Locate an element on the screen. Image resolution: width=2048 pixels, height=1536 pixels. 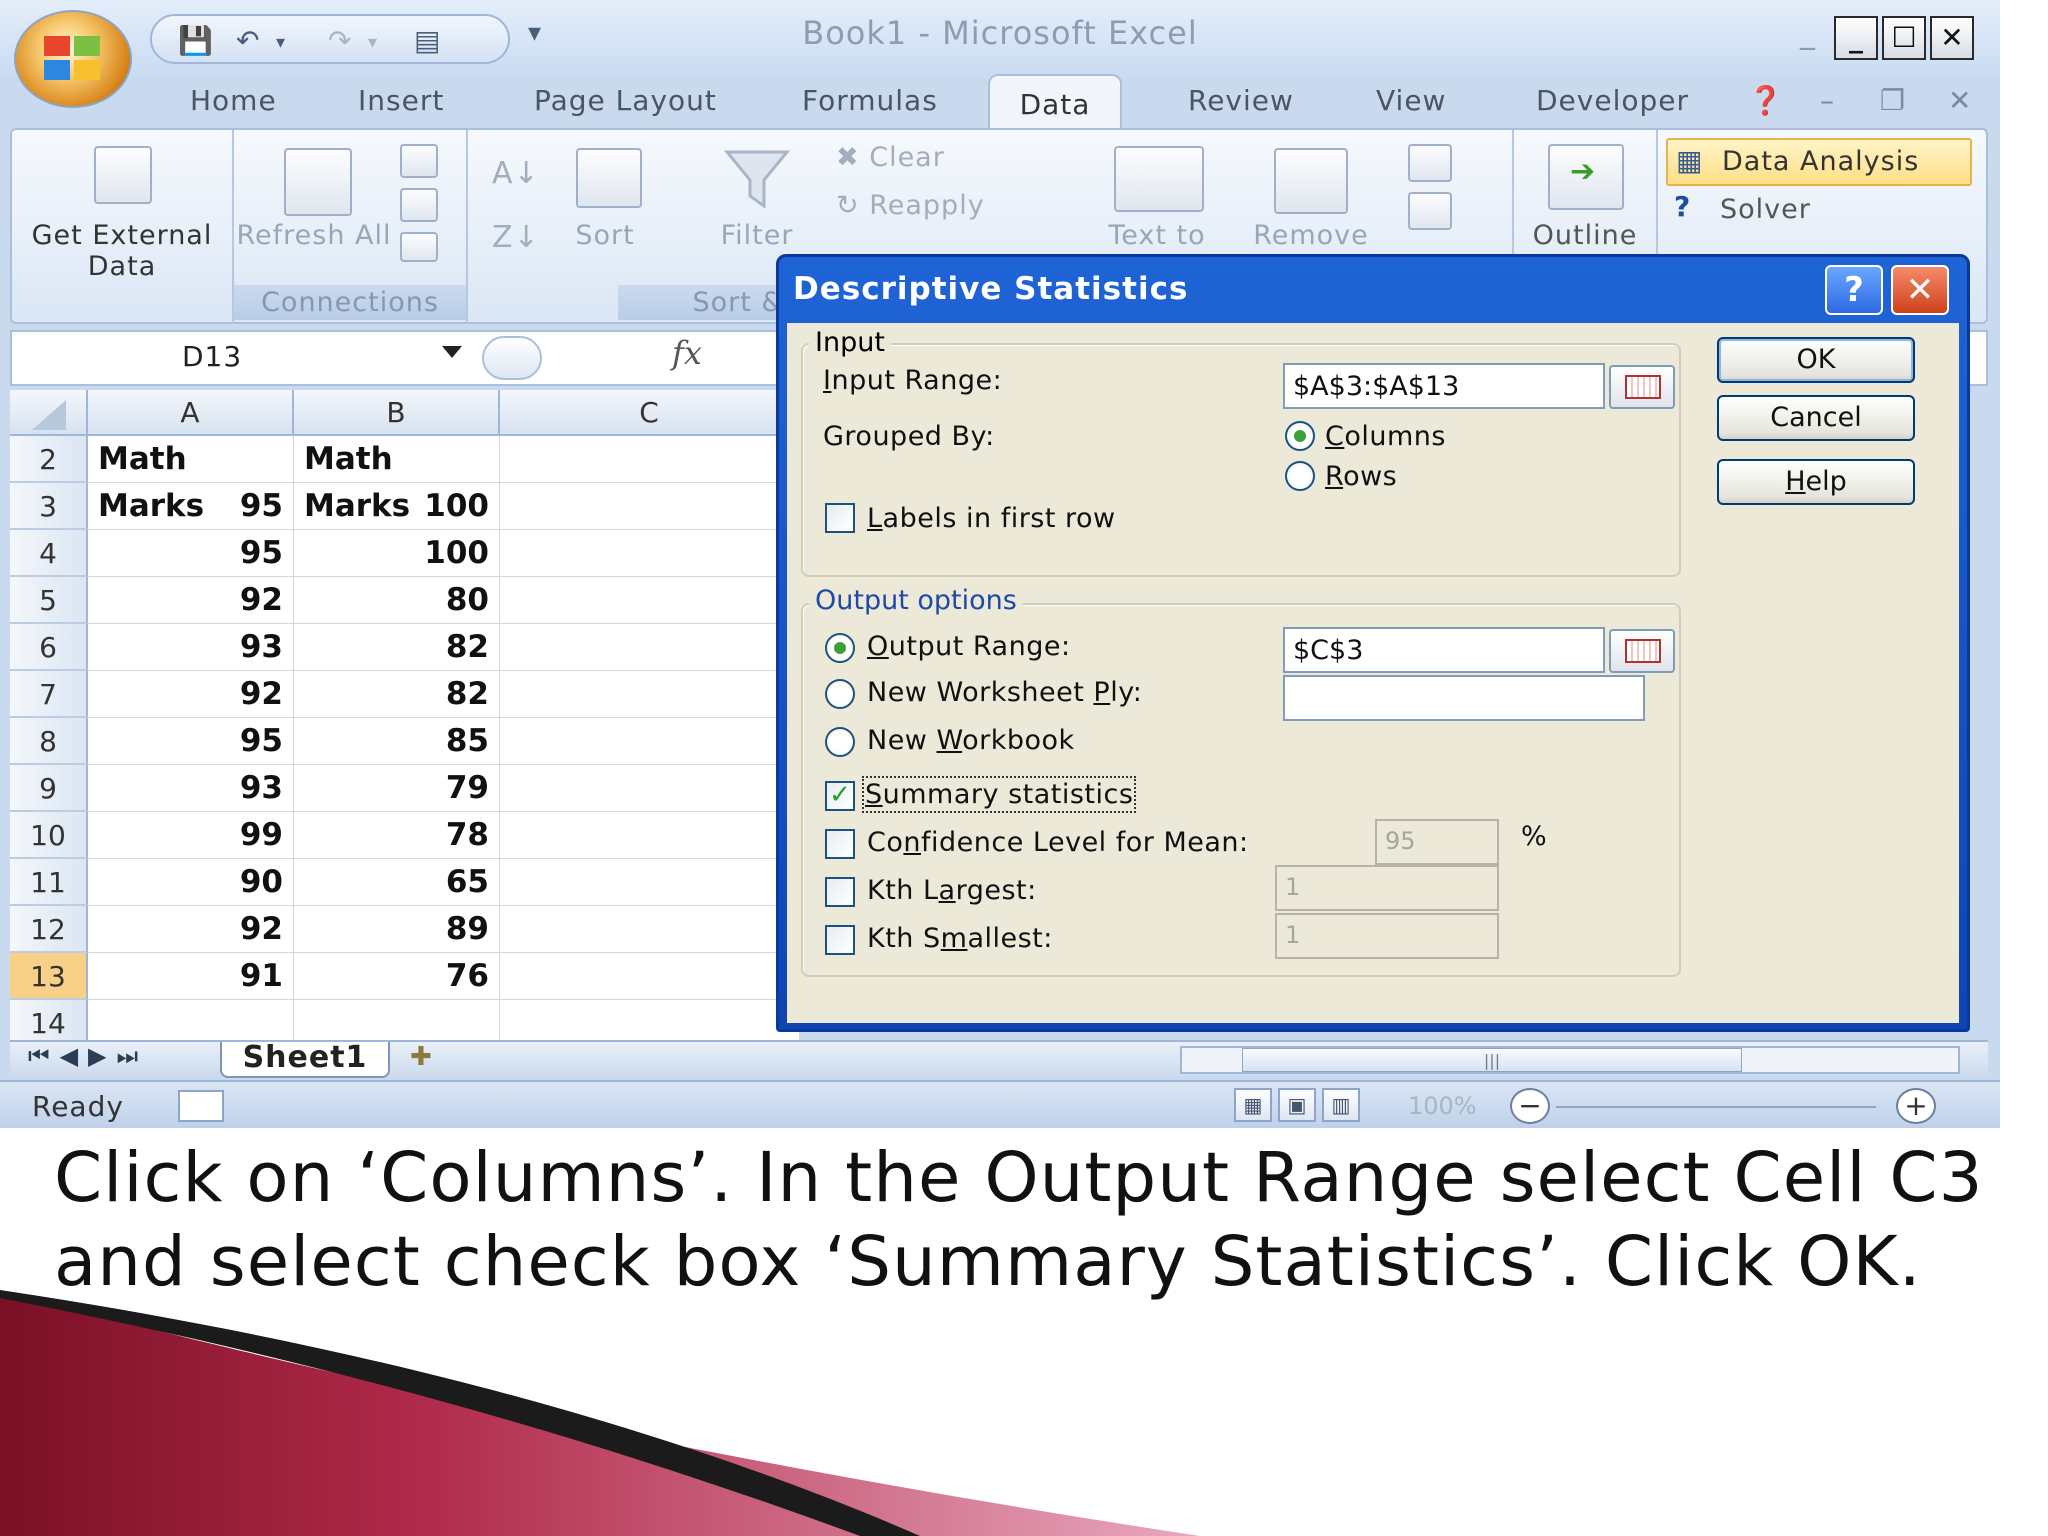
ribbon-minimize-icon: – is located at coordinates (1827, 100).